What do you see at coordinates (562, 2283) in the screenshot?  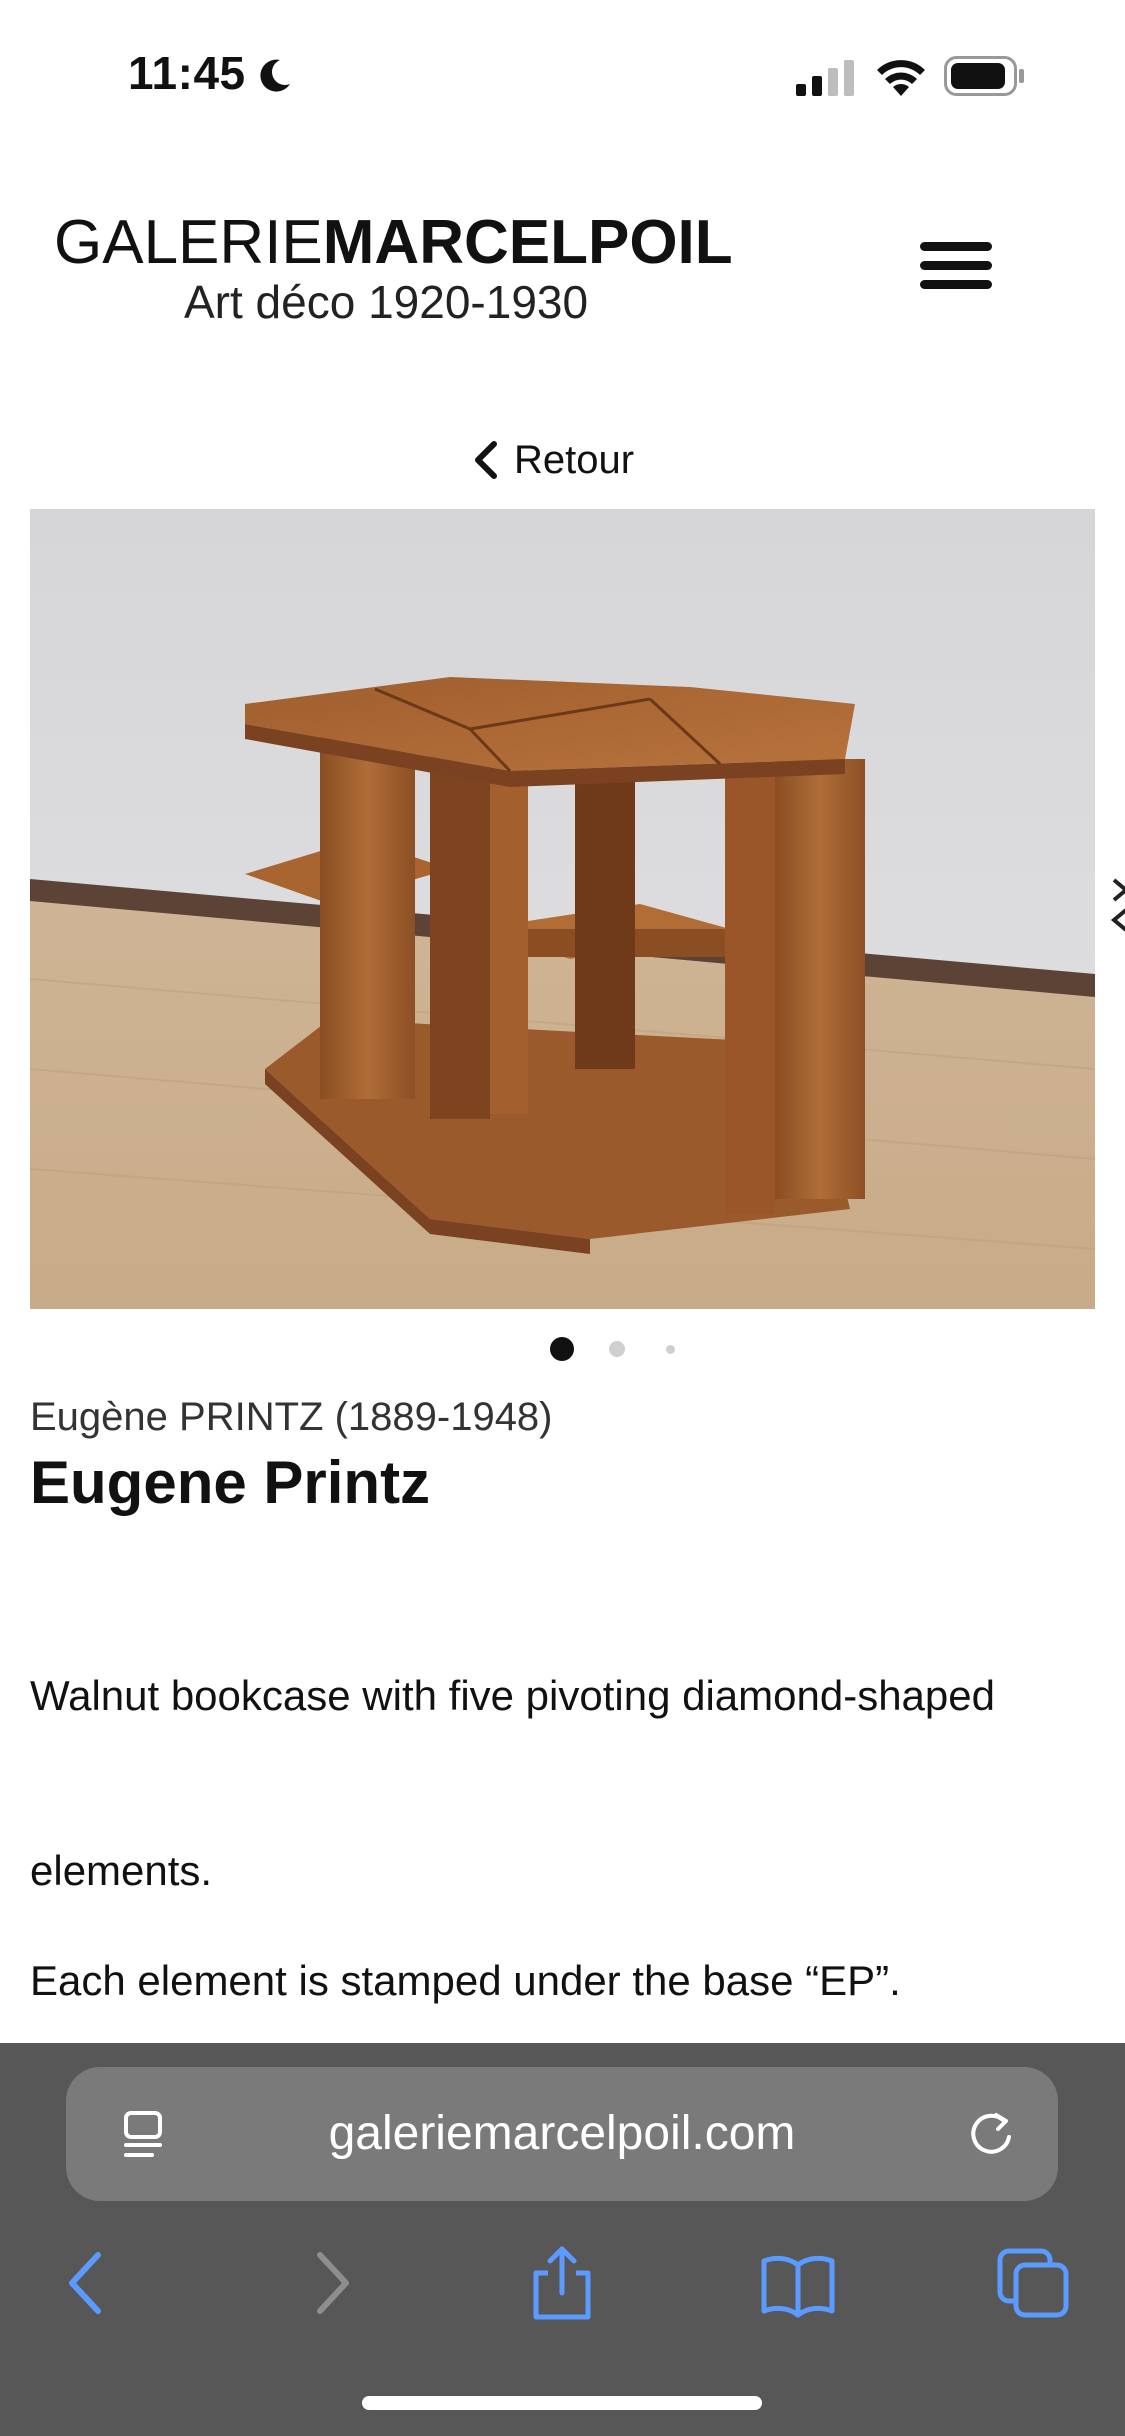 I see `share-icon` at bounding box center [562, 2283].